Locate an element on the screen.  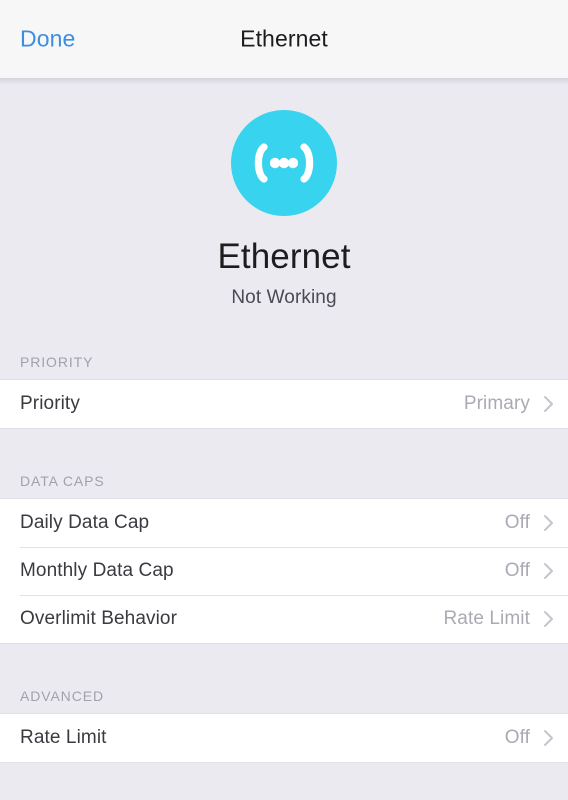
row-label: Priority is located at coordinates (50, 403).